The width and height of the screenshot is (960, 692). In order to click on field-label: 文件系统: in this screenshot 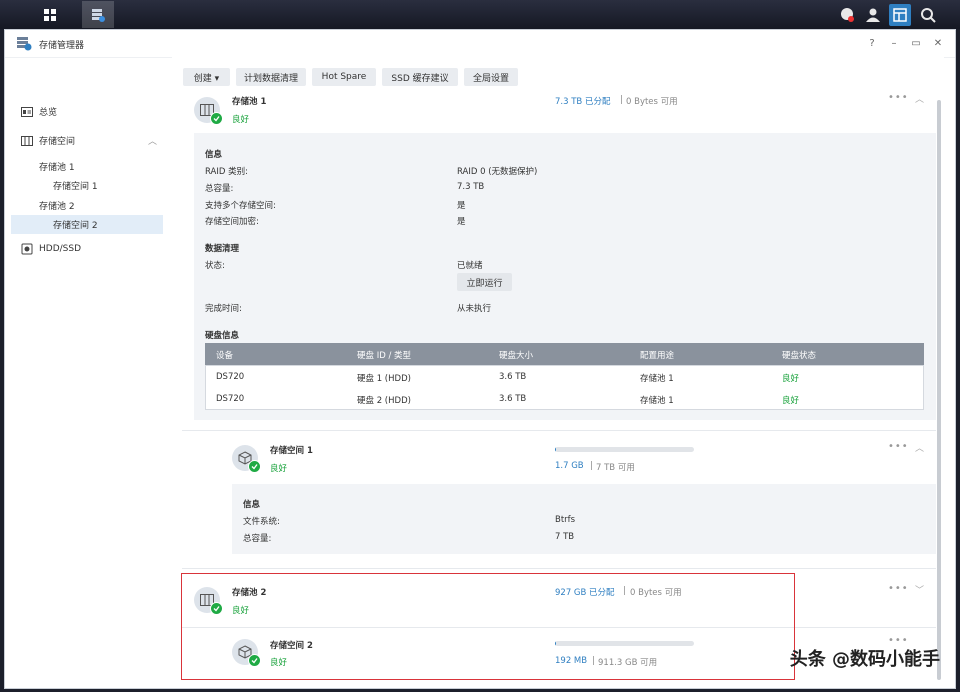, I will do `click(261, 522)`.